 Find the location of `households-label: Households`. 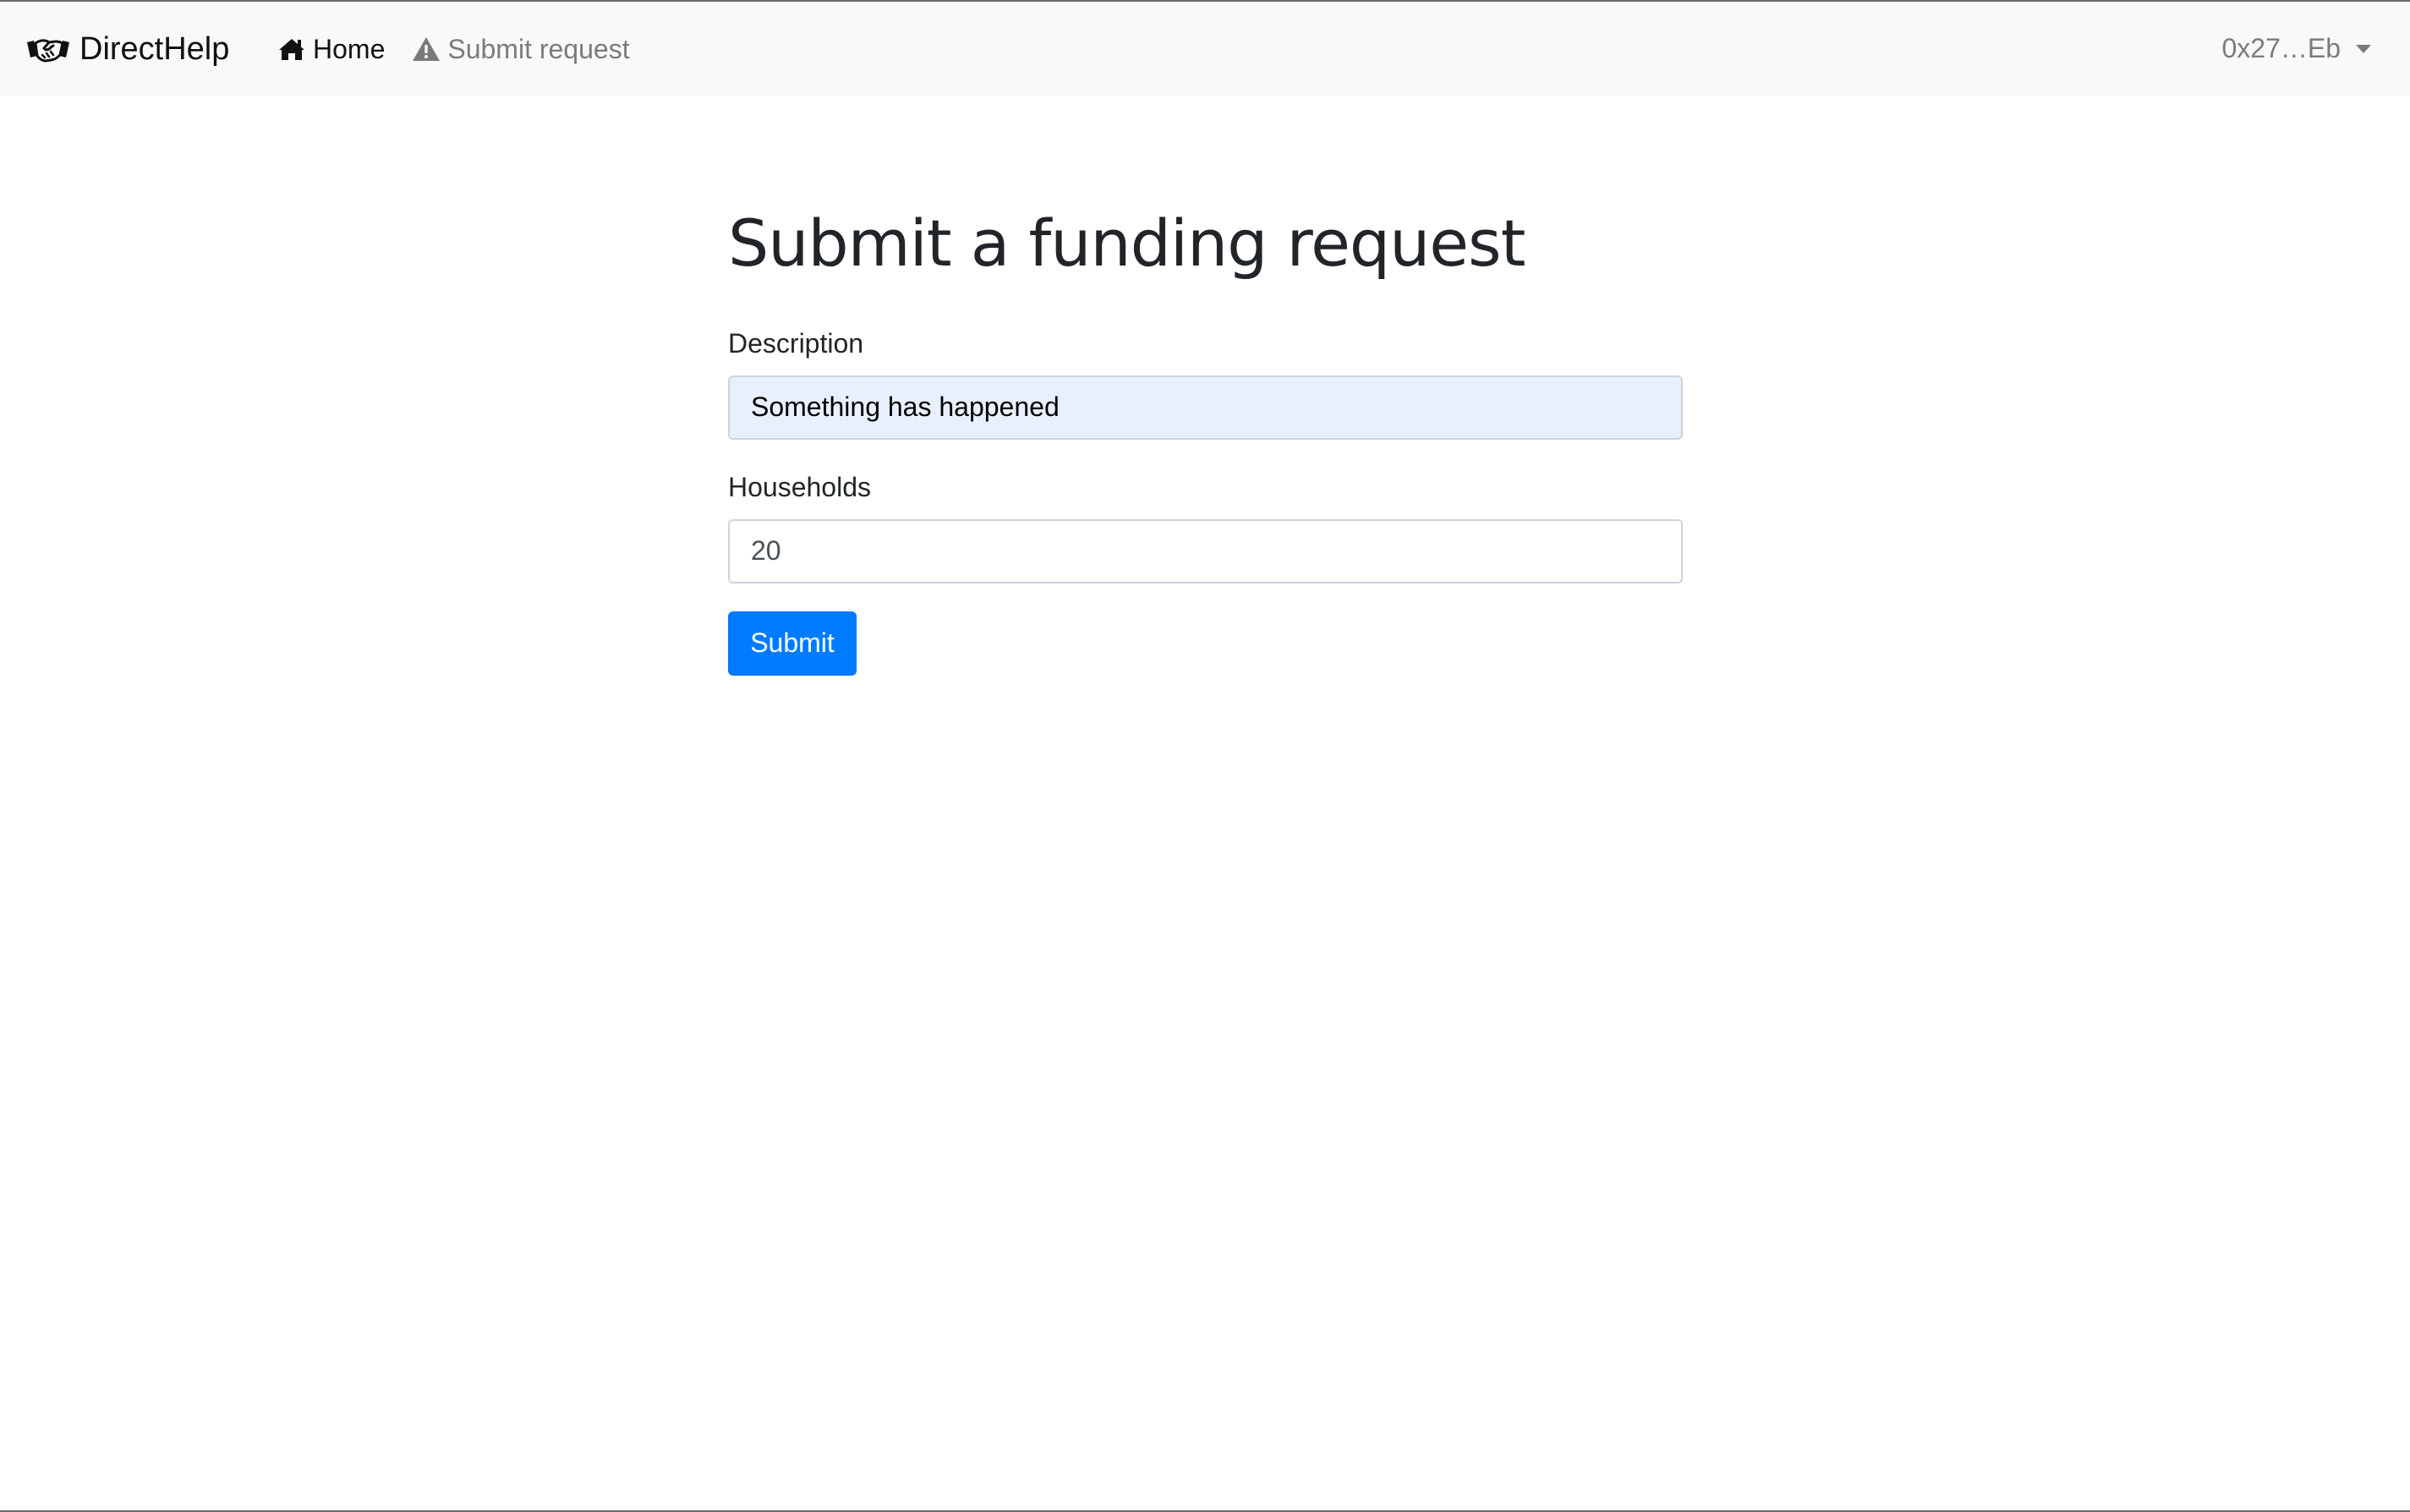

households-label: Households is located at coordinates (799, 486).